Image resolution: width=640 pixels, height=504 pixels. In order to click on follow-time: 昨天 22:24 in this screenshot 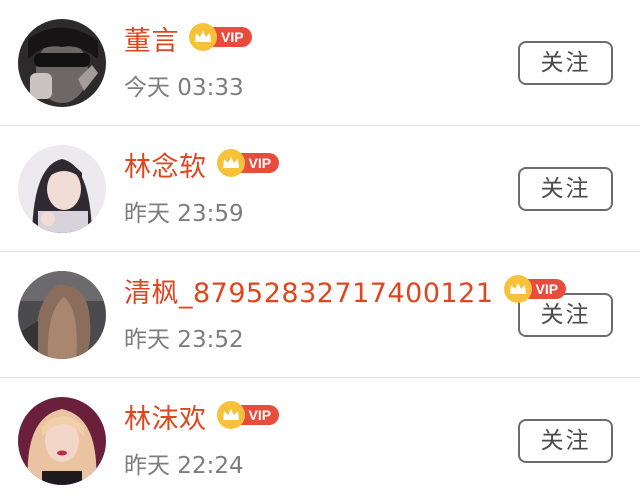, I will do `click(184, 466)`.